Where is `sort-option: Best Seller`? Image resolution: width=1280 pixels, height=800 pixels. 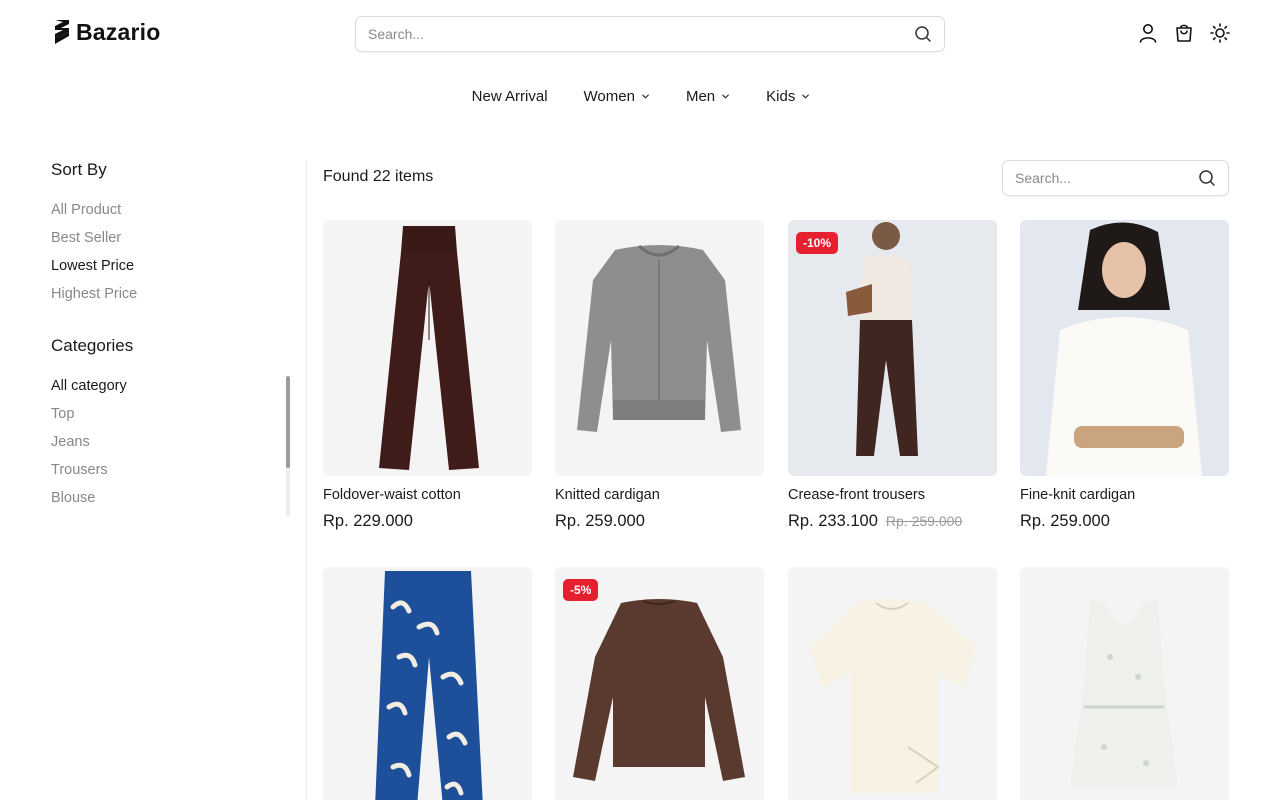 sort-option: Best Seller is located at coordinates (171, 238).